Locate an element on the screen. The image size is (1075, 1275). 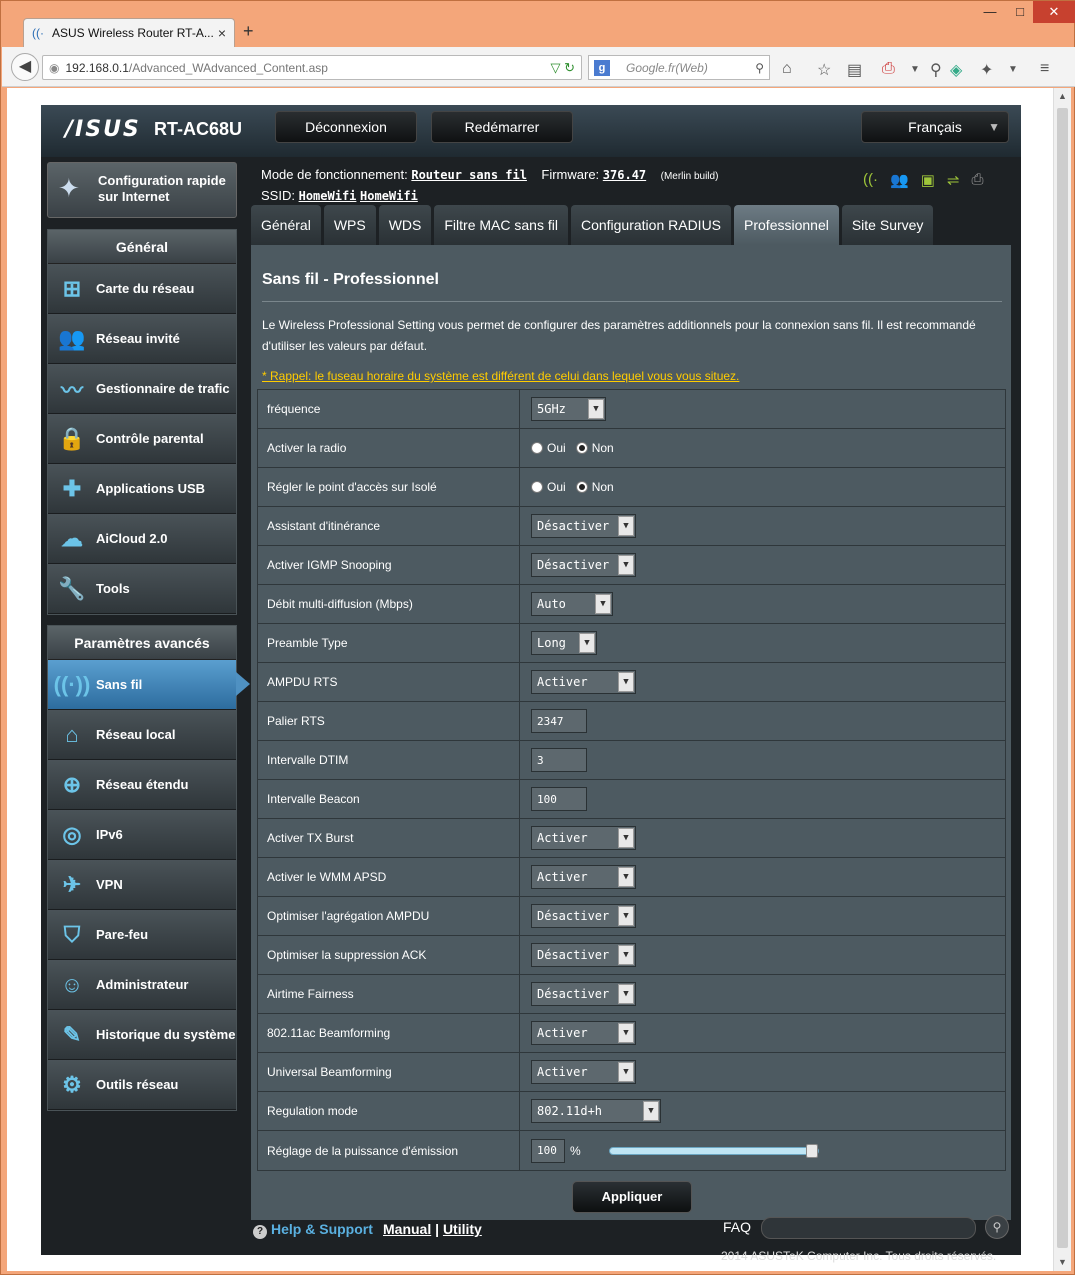
search-bar: g Google.fr(Web) ⚲ is located at coordinates (679, 67).